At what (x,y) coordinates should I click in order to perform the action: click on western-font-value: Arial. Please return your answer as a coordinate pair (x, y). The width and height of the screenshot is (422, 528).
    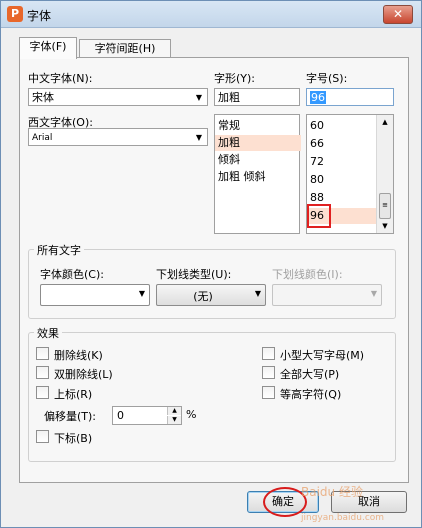
    Looking at the image, I should click on (42, 138).